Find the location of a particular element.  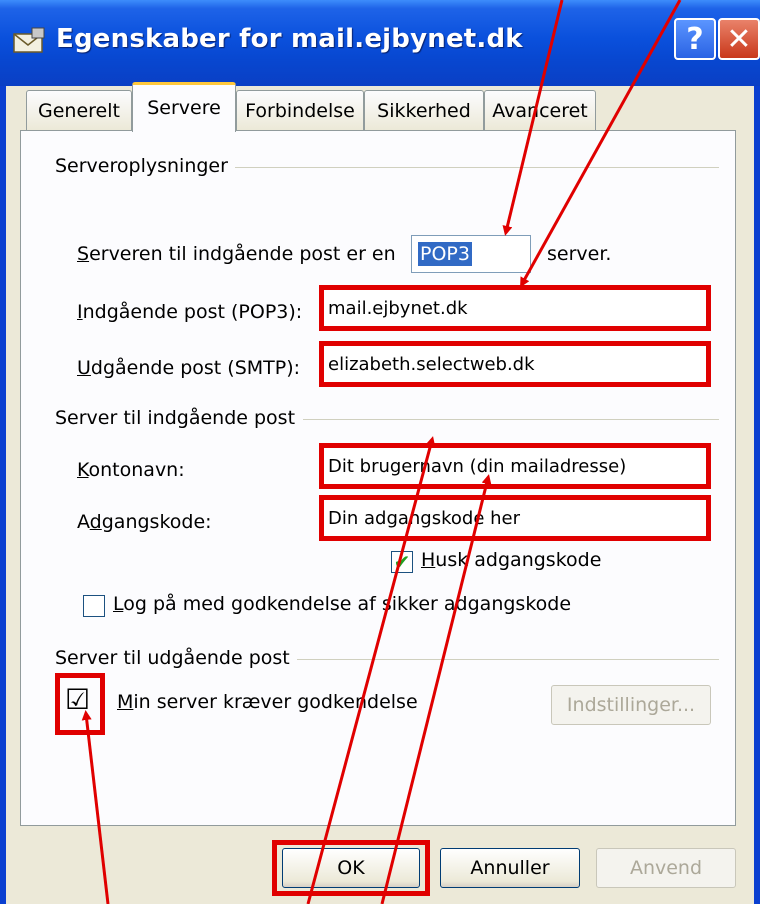

incoming-server-type-value: POP3 is located at coordinates (445, 254).